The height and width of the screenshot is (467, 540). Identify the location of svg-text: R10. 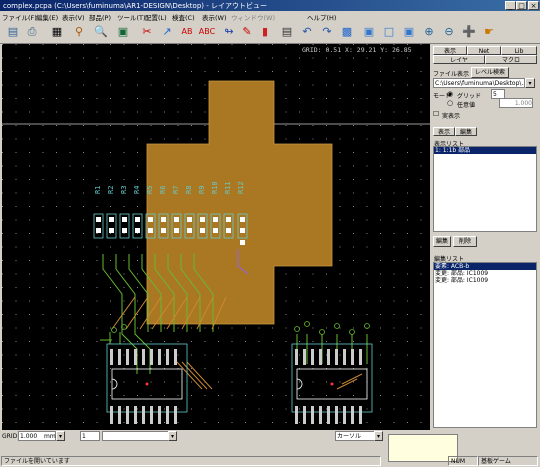
(215, 187).